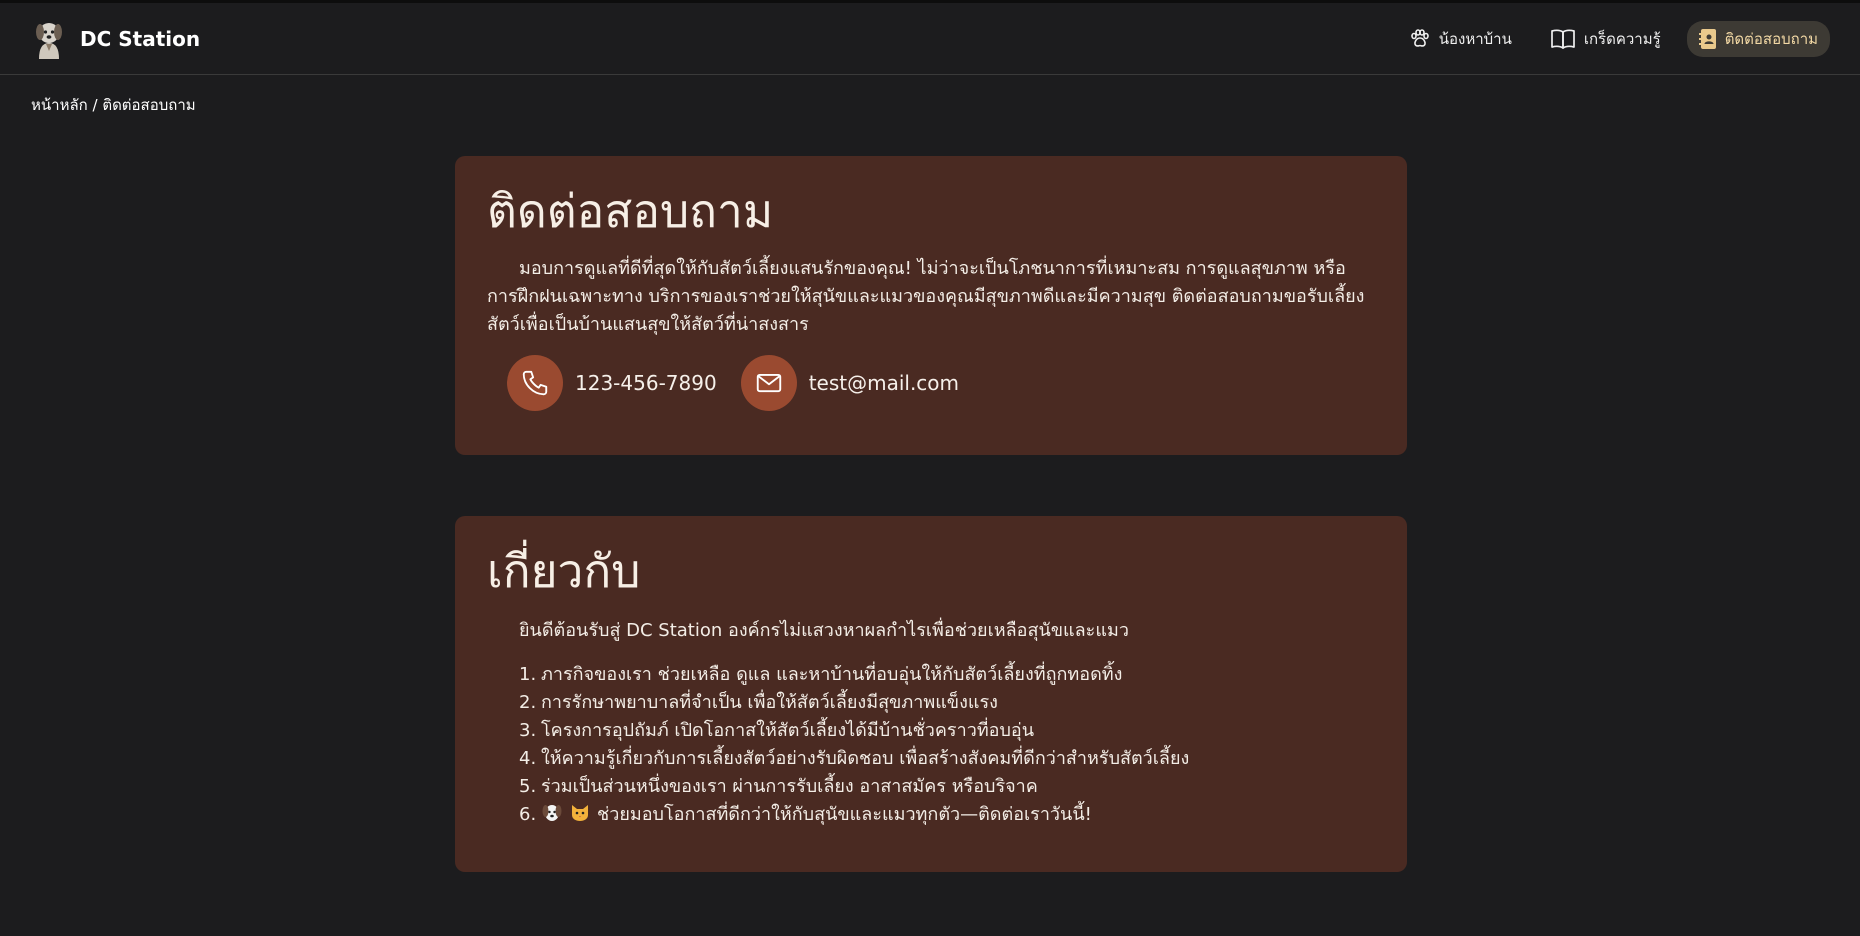 The height and width of the screenshot is (936, 1860). I want to click on contact-methods: 123-456-7890 test@mail.com, so click(931, 382).